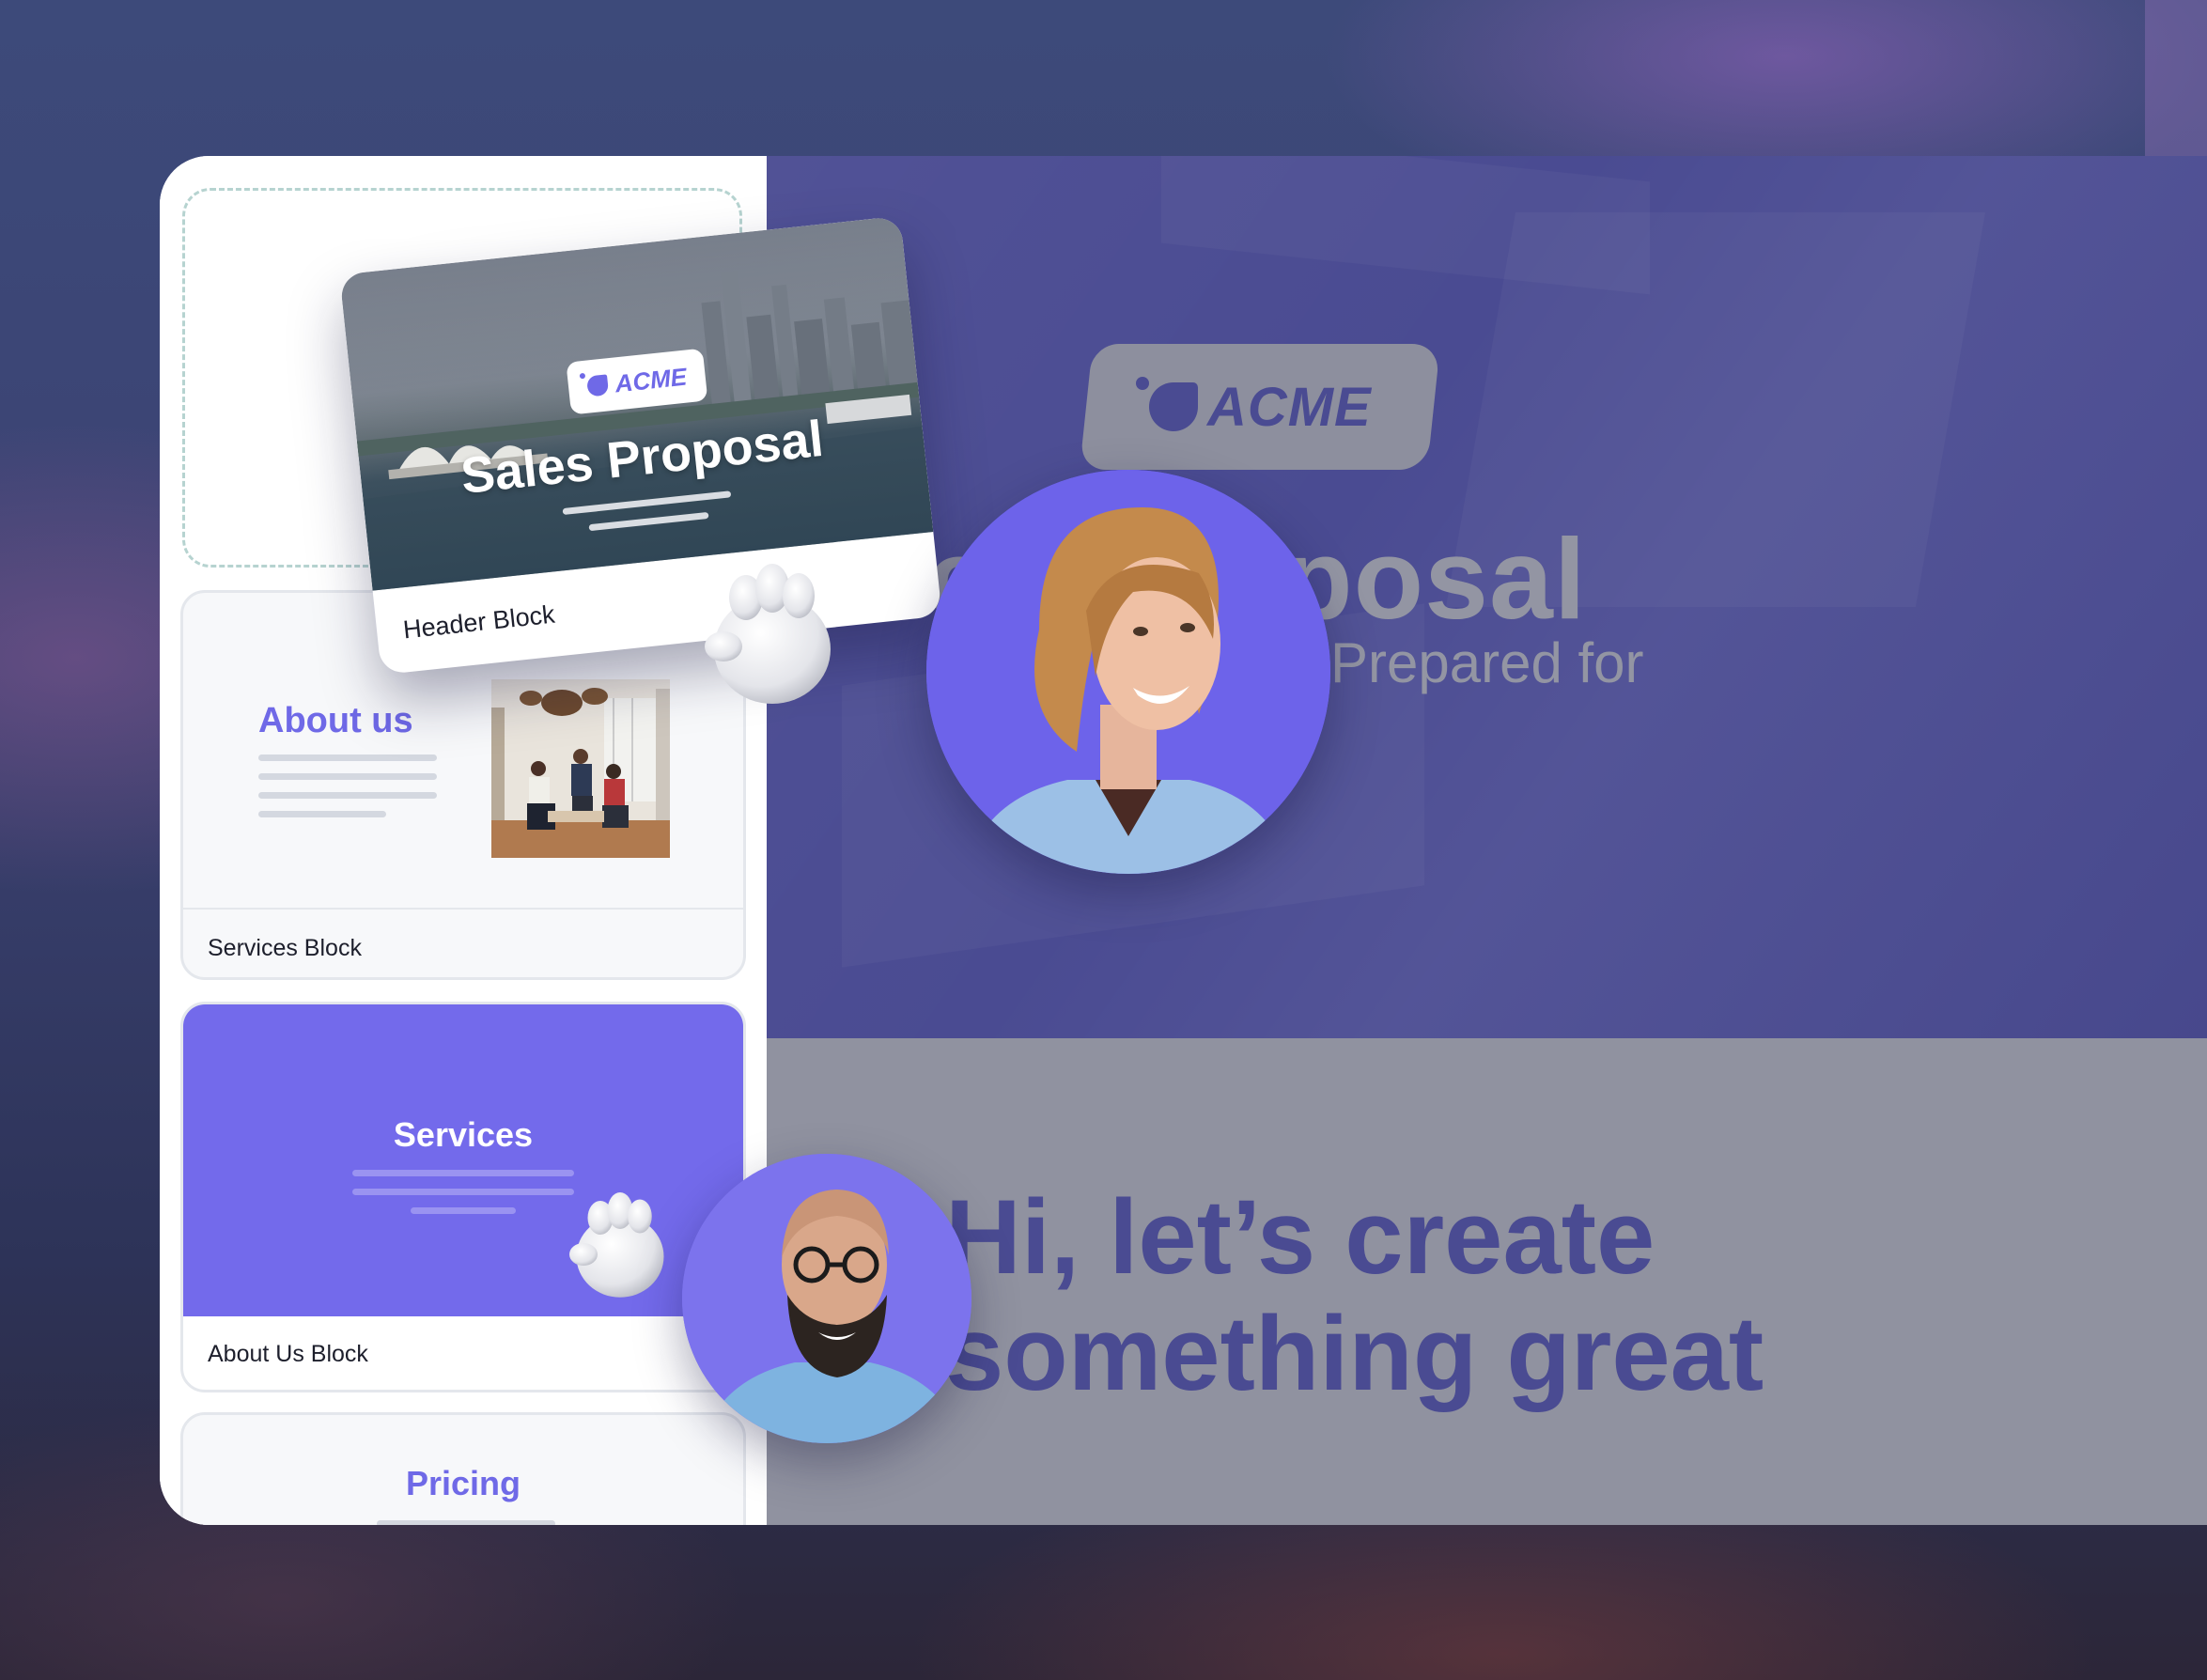 The width and height of the screenshot is (2207, 1680). I want to click on intro-heading: Hi, let’s create something great, so click(1354, 1295).